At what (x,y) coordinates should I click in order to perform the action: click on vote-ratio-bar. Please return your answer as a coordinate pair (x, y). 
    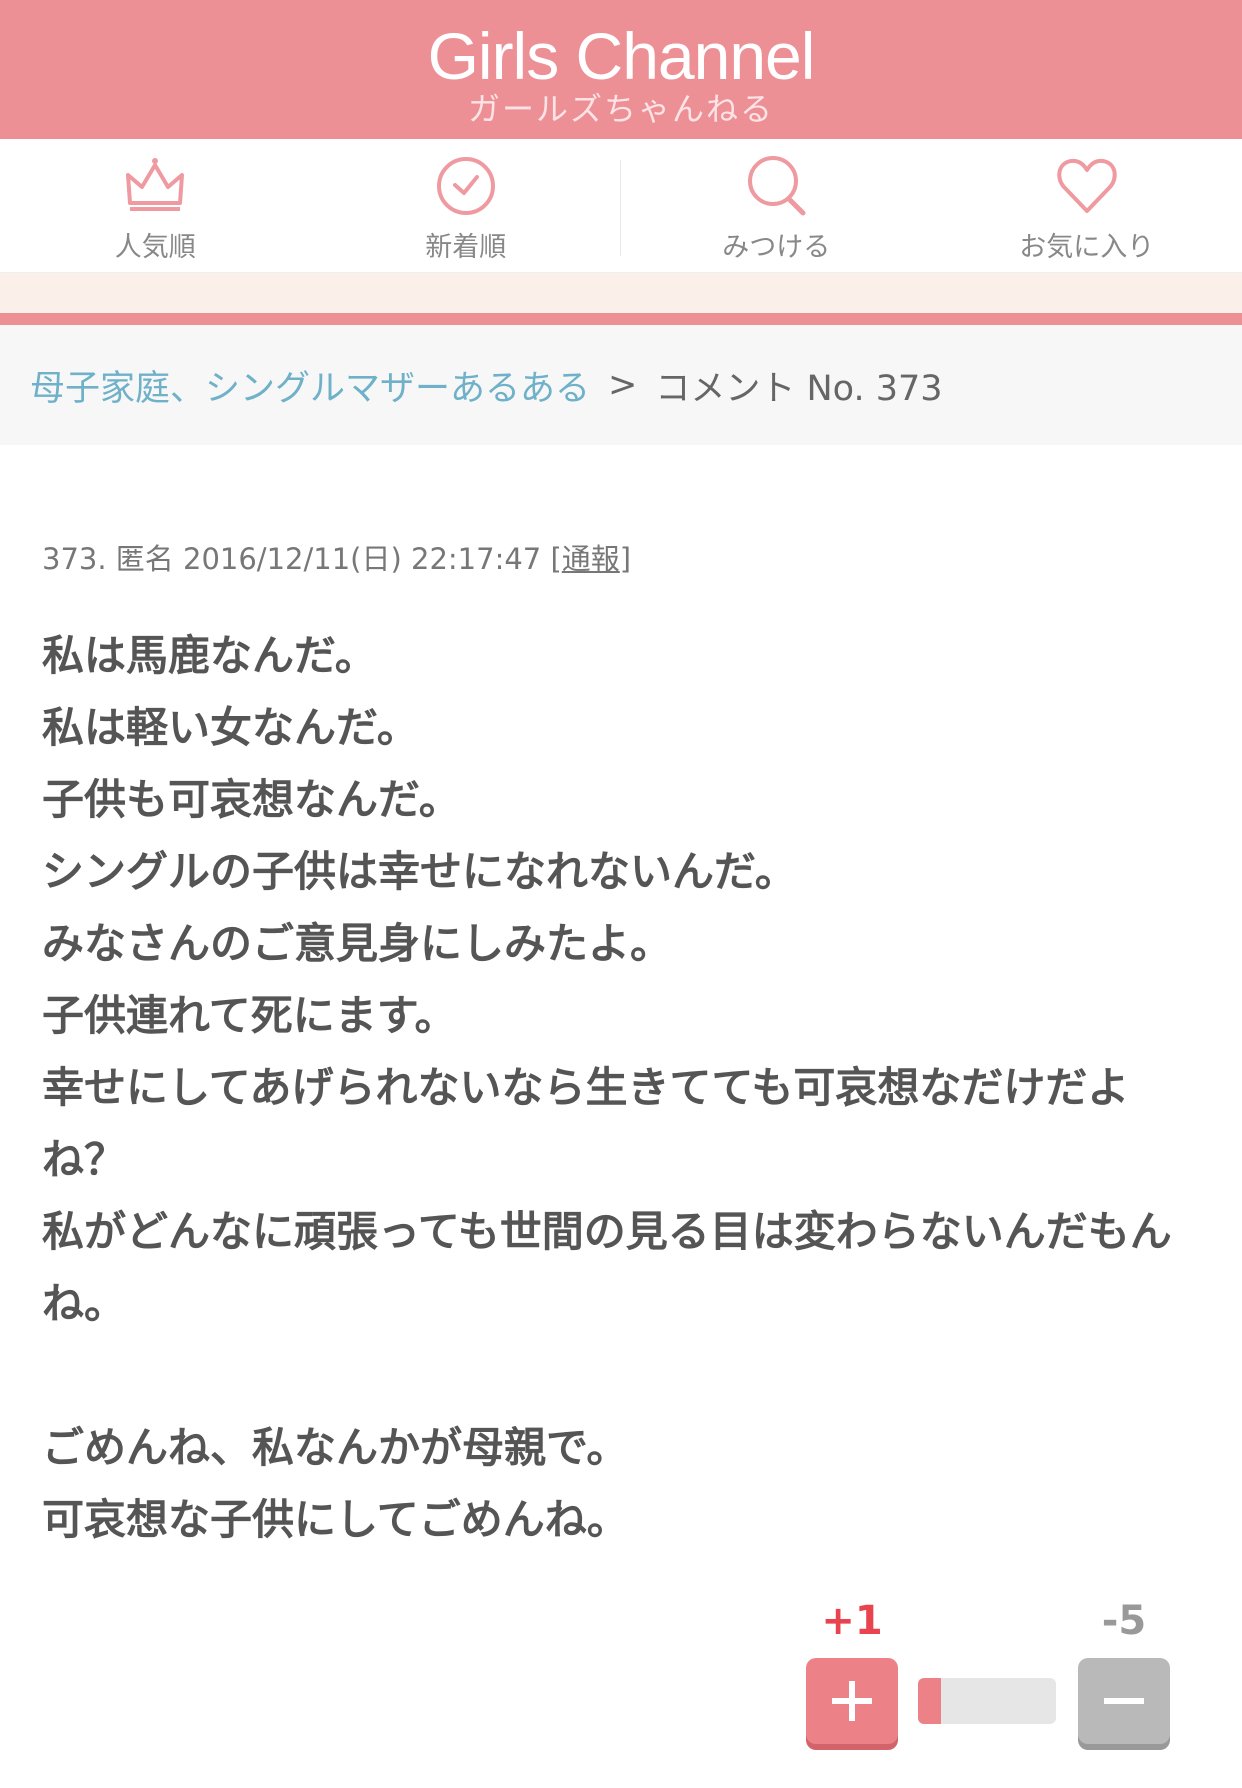
    Looking at the image, I should click on (987, 1701).